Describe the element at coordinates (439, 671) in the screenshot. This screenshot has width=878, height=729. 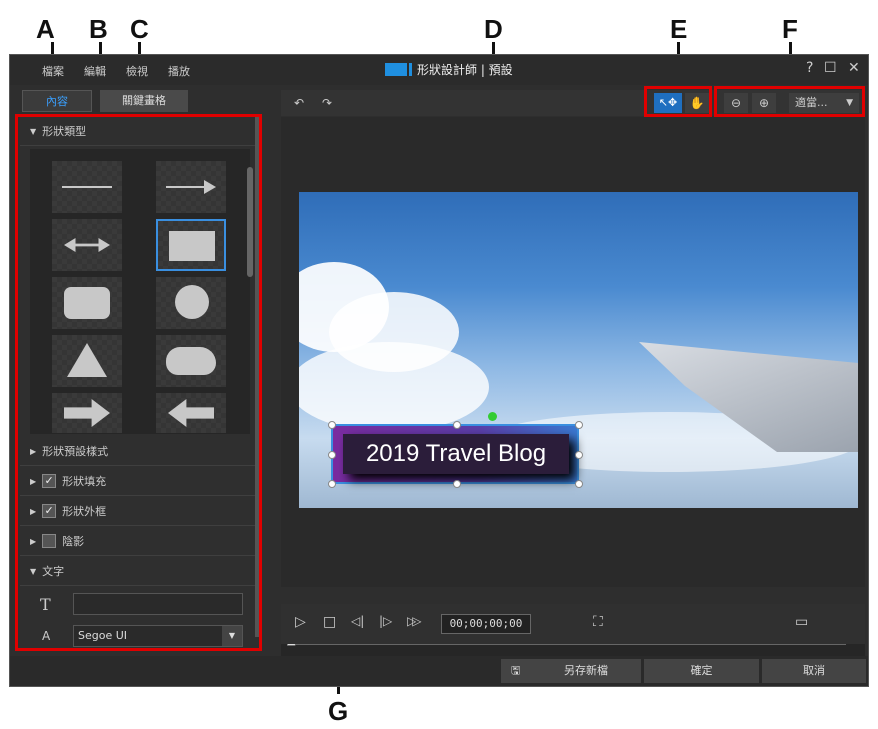
I see `bottom-bar: 🖫 另存新檔 確定 取消` at that location.